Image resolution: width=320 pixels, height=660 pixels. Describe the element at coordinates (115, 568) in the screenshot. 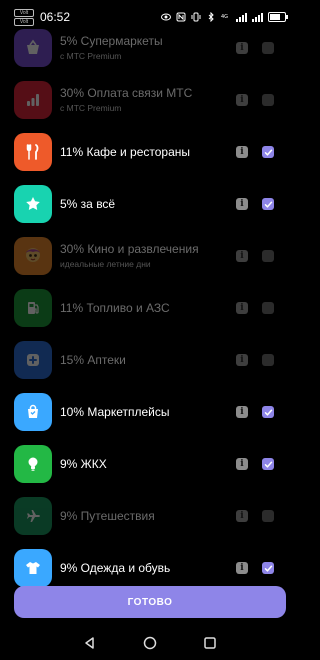

I see `category-title: 9% Одежда и обувь` at that location.